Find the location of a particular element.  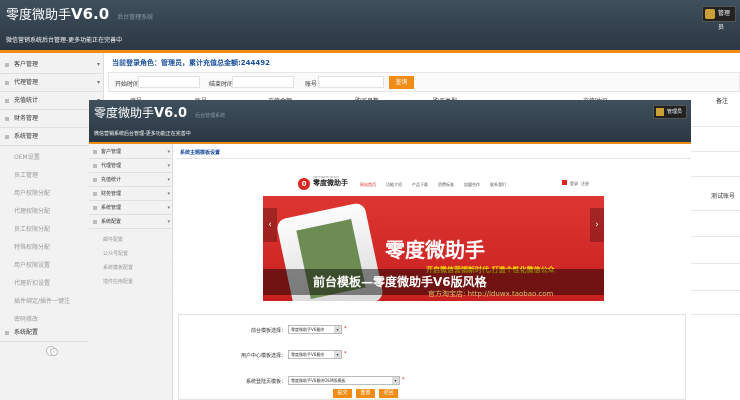

back-logo-name: 零度微助手 is located at coordinates (39, 15).